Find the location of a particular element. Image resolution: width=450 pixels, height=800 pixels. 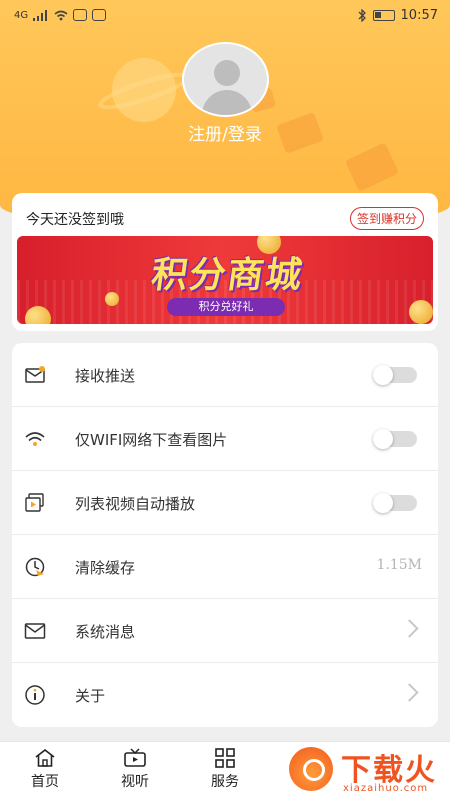

setting-row-autoplay: 列表视频自动播放 is located at coordinates (225, 503).